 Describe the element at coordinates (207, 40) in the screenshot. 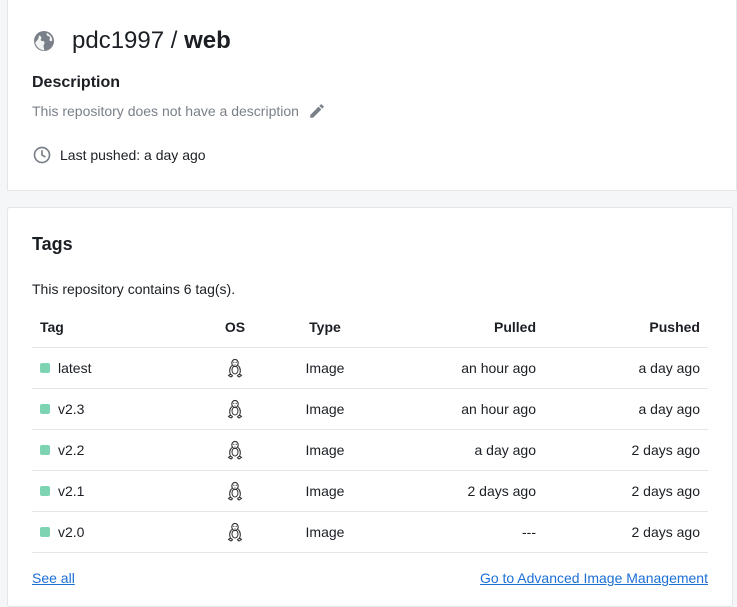

I see `repository-name: web` at that location.